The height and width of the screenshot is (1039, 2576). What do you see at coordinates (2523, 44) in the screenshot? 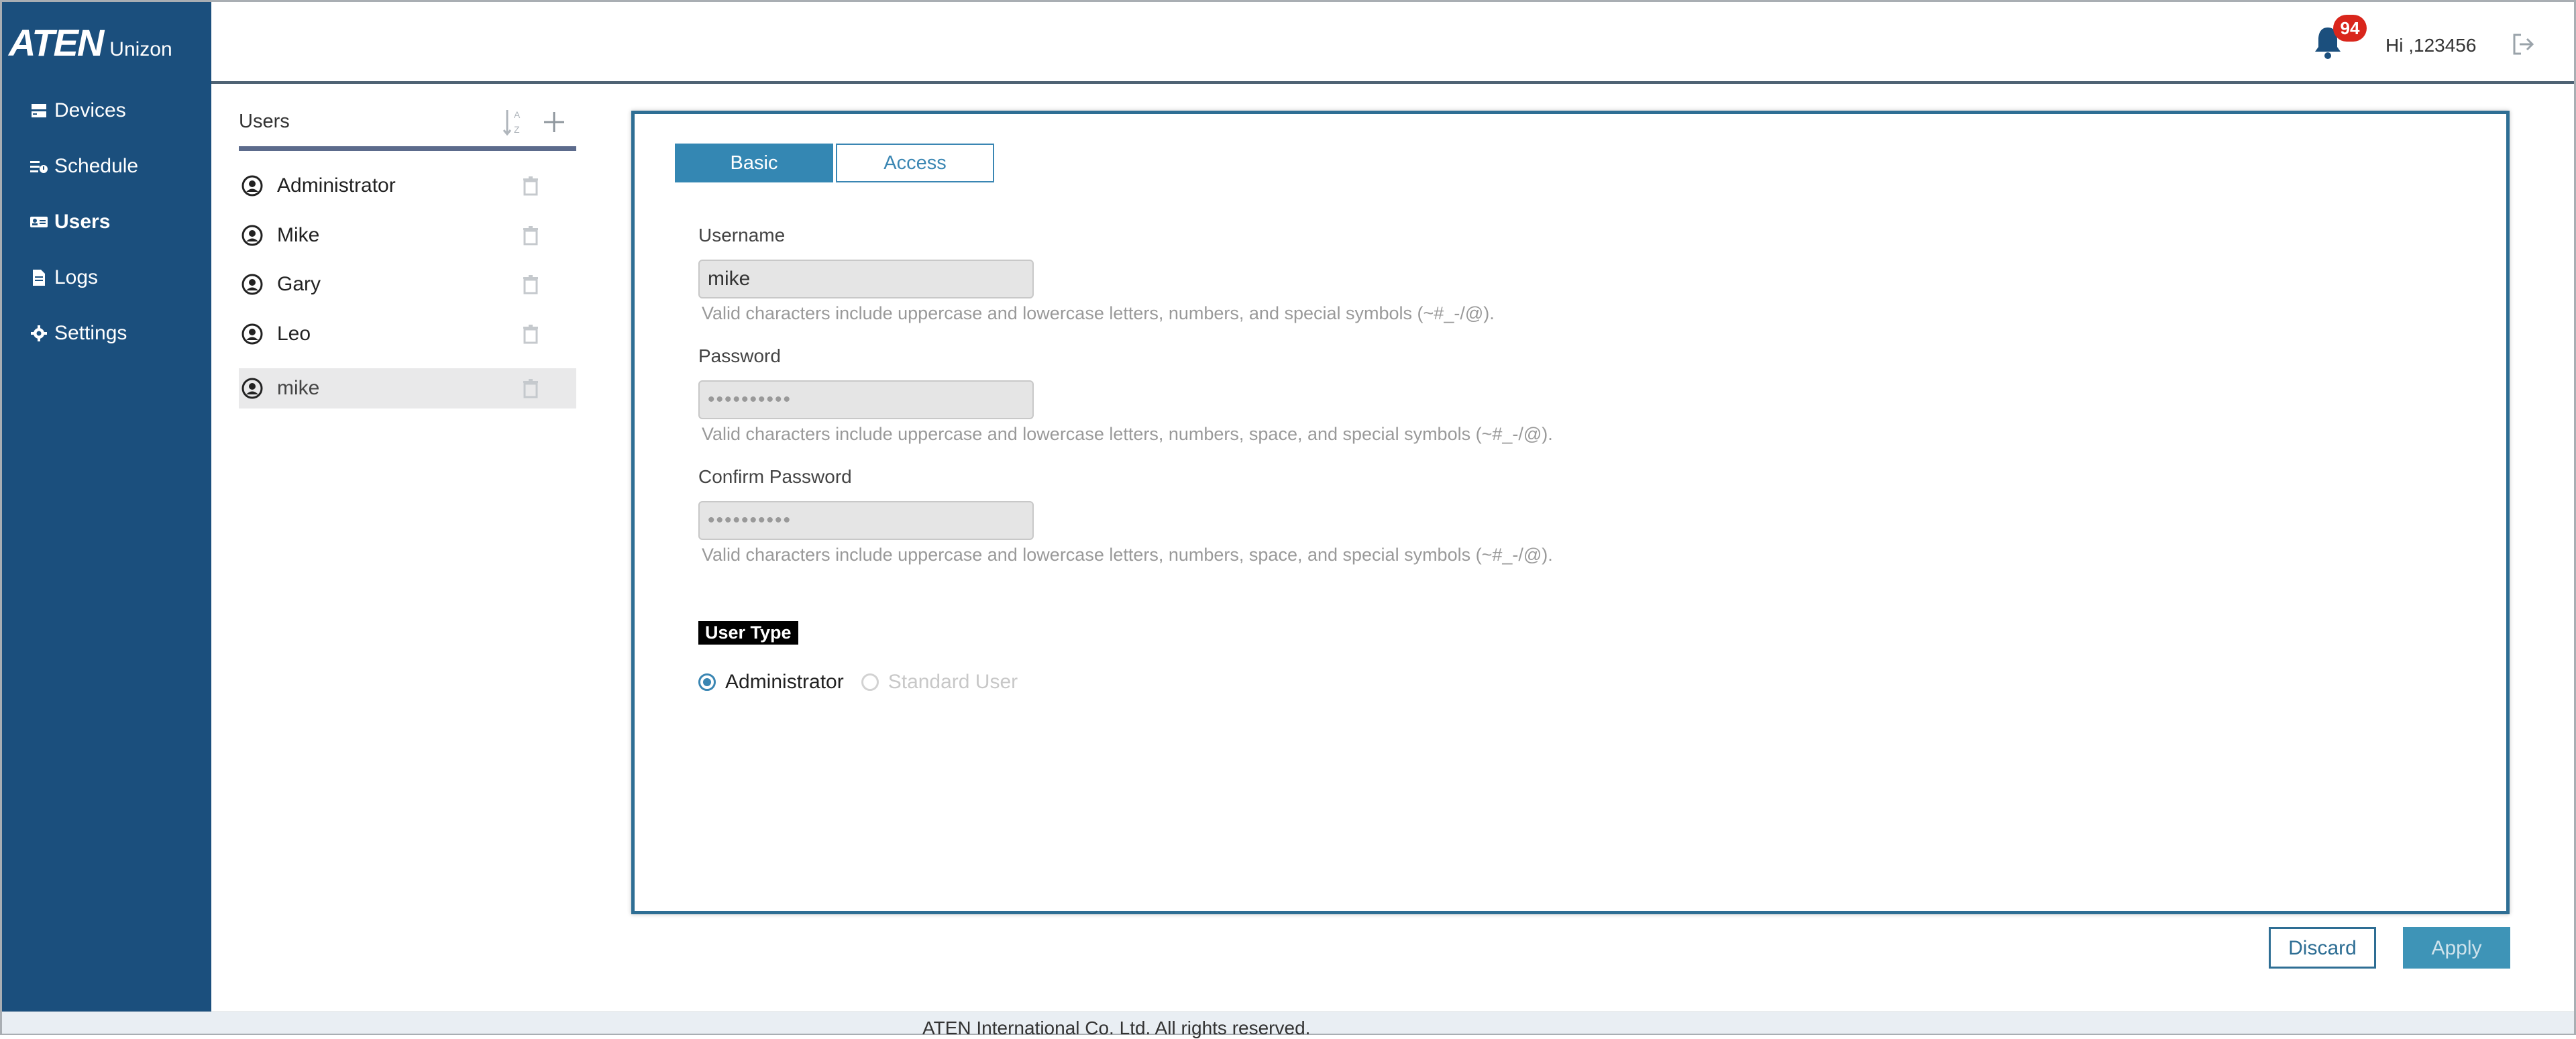
I see `logout-icon` at bounding box center [2523, 44].